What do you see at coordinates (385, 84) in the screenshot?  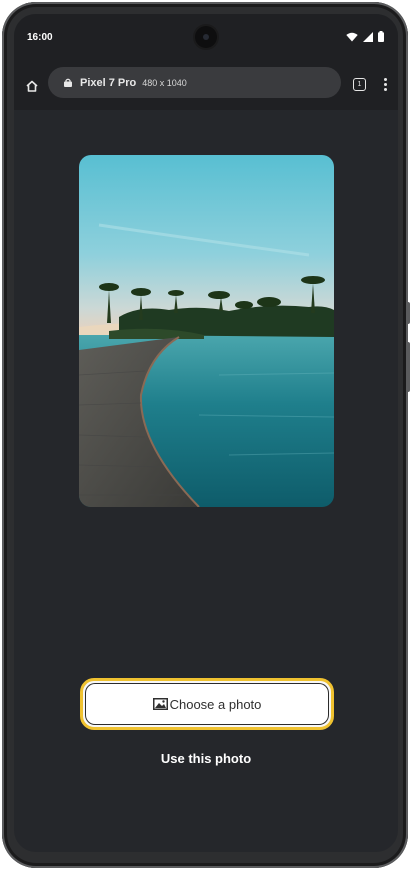 I see `more-vert-icon` at bounding box center [385, 84].